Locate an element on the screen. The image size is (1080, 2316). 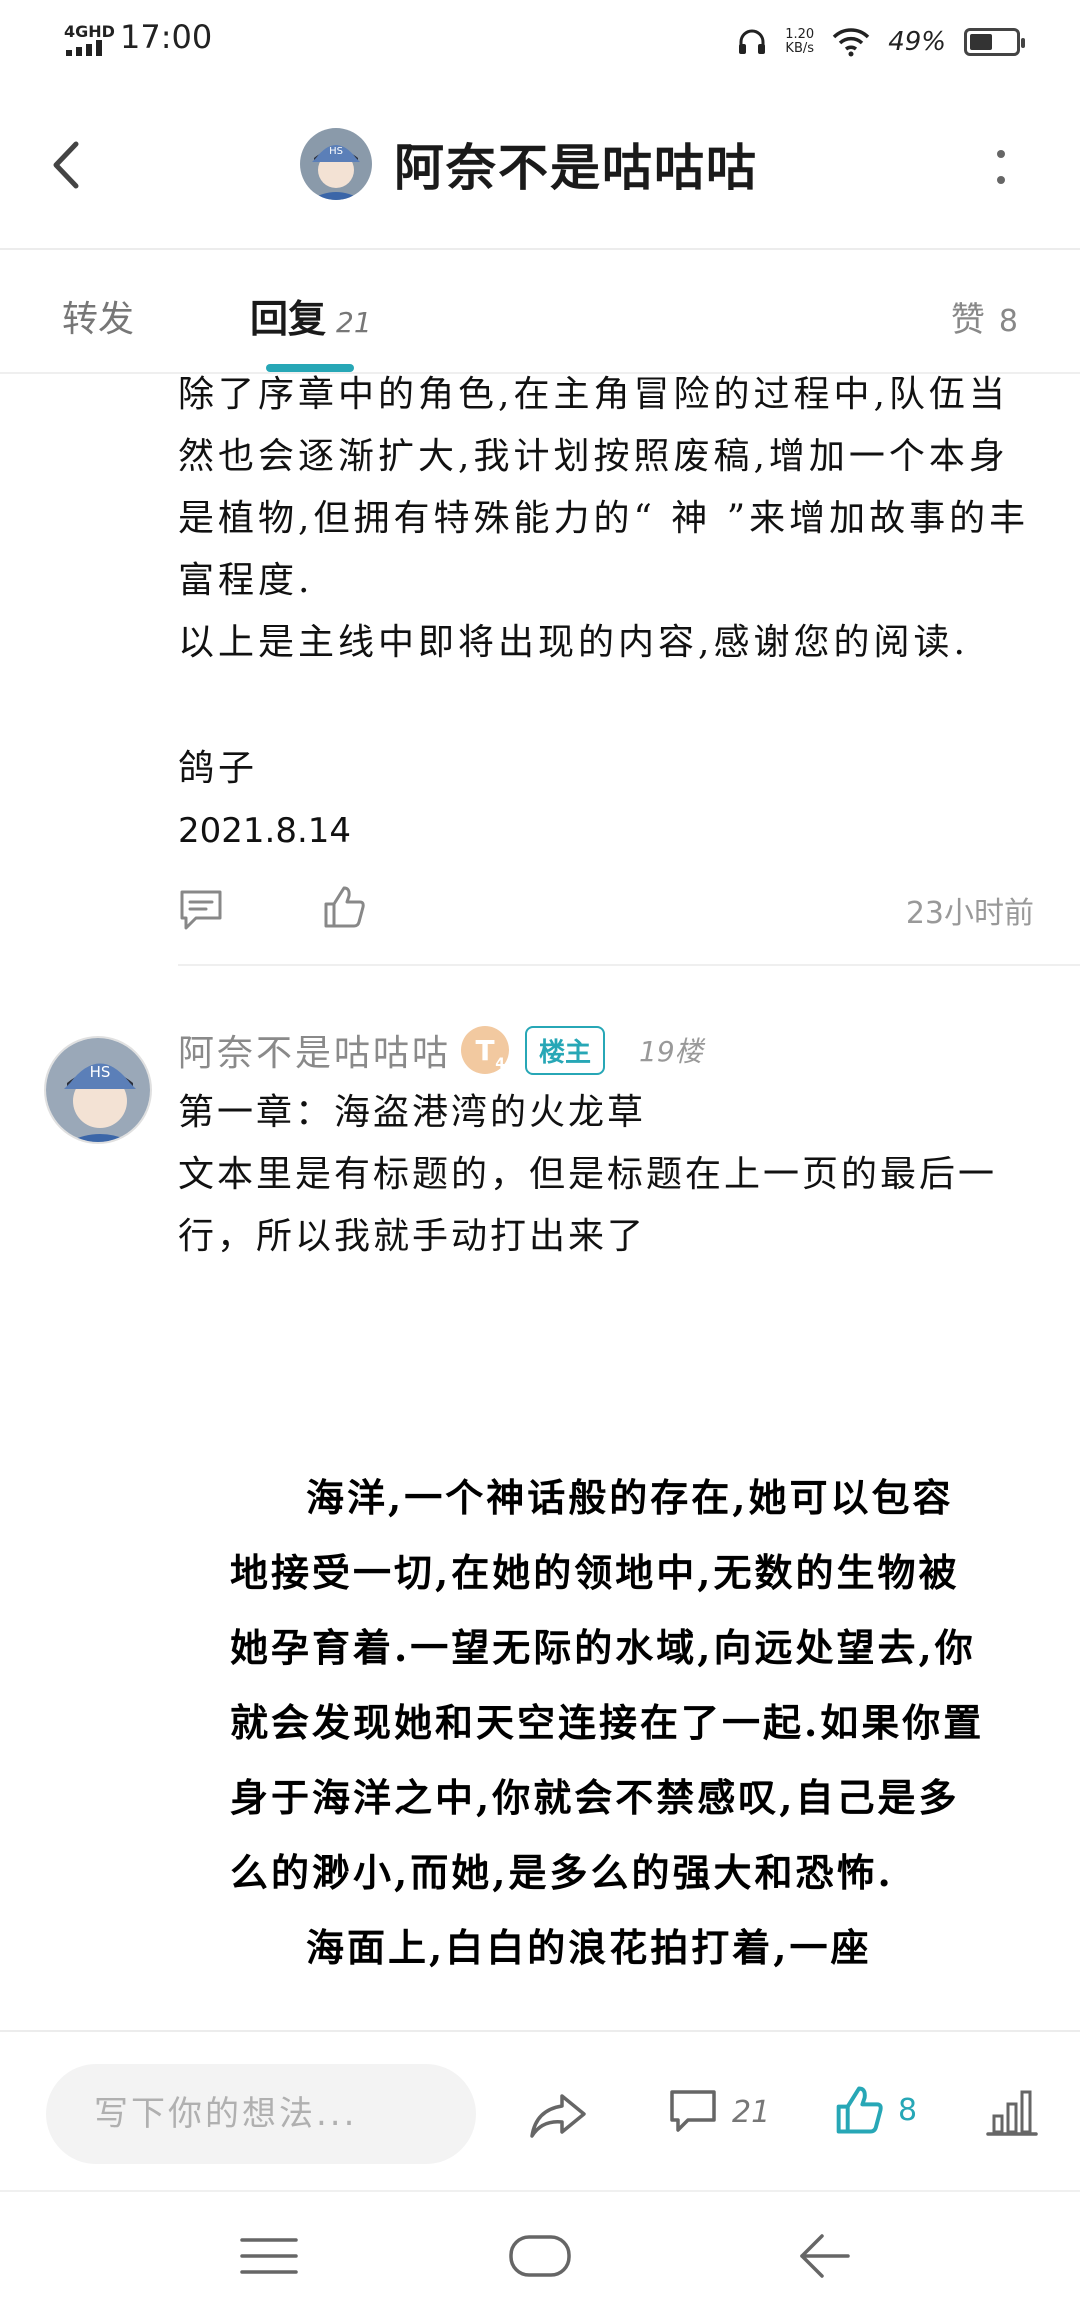
tab-bar: 转发 回复 21 赞 8 is located at coordinates (540, 312).